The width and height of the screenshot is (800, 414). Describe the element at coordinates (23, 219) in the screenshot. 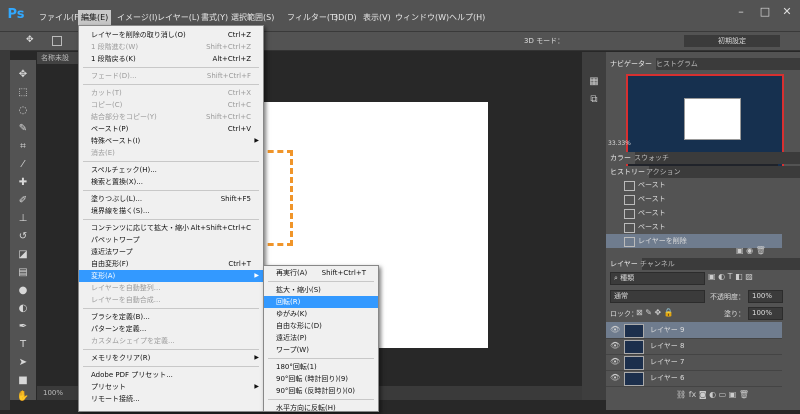

I see `clone-stamp-tool-icon: ⊥` at that location.